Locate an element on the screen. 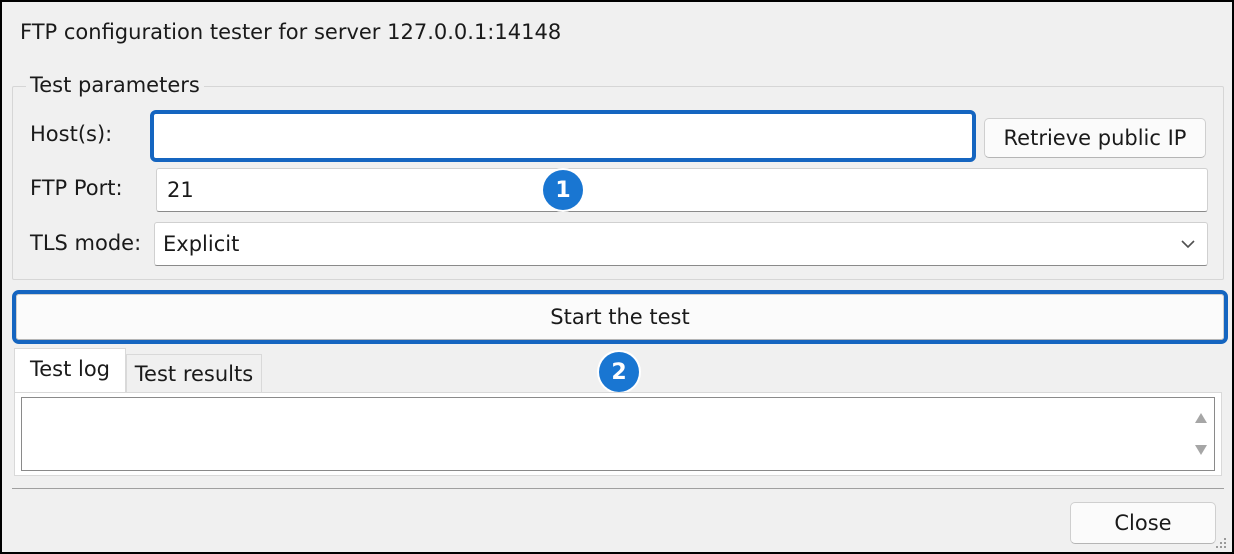 Image resolution: width=1234 pixels, height=554 pixels. annotation-badge-1: 1 is located at coordinates (563, 190).